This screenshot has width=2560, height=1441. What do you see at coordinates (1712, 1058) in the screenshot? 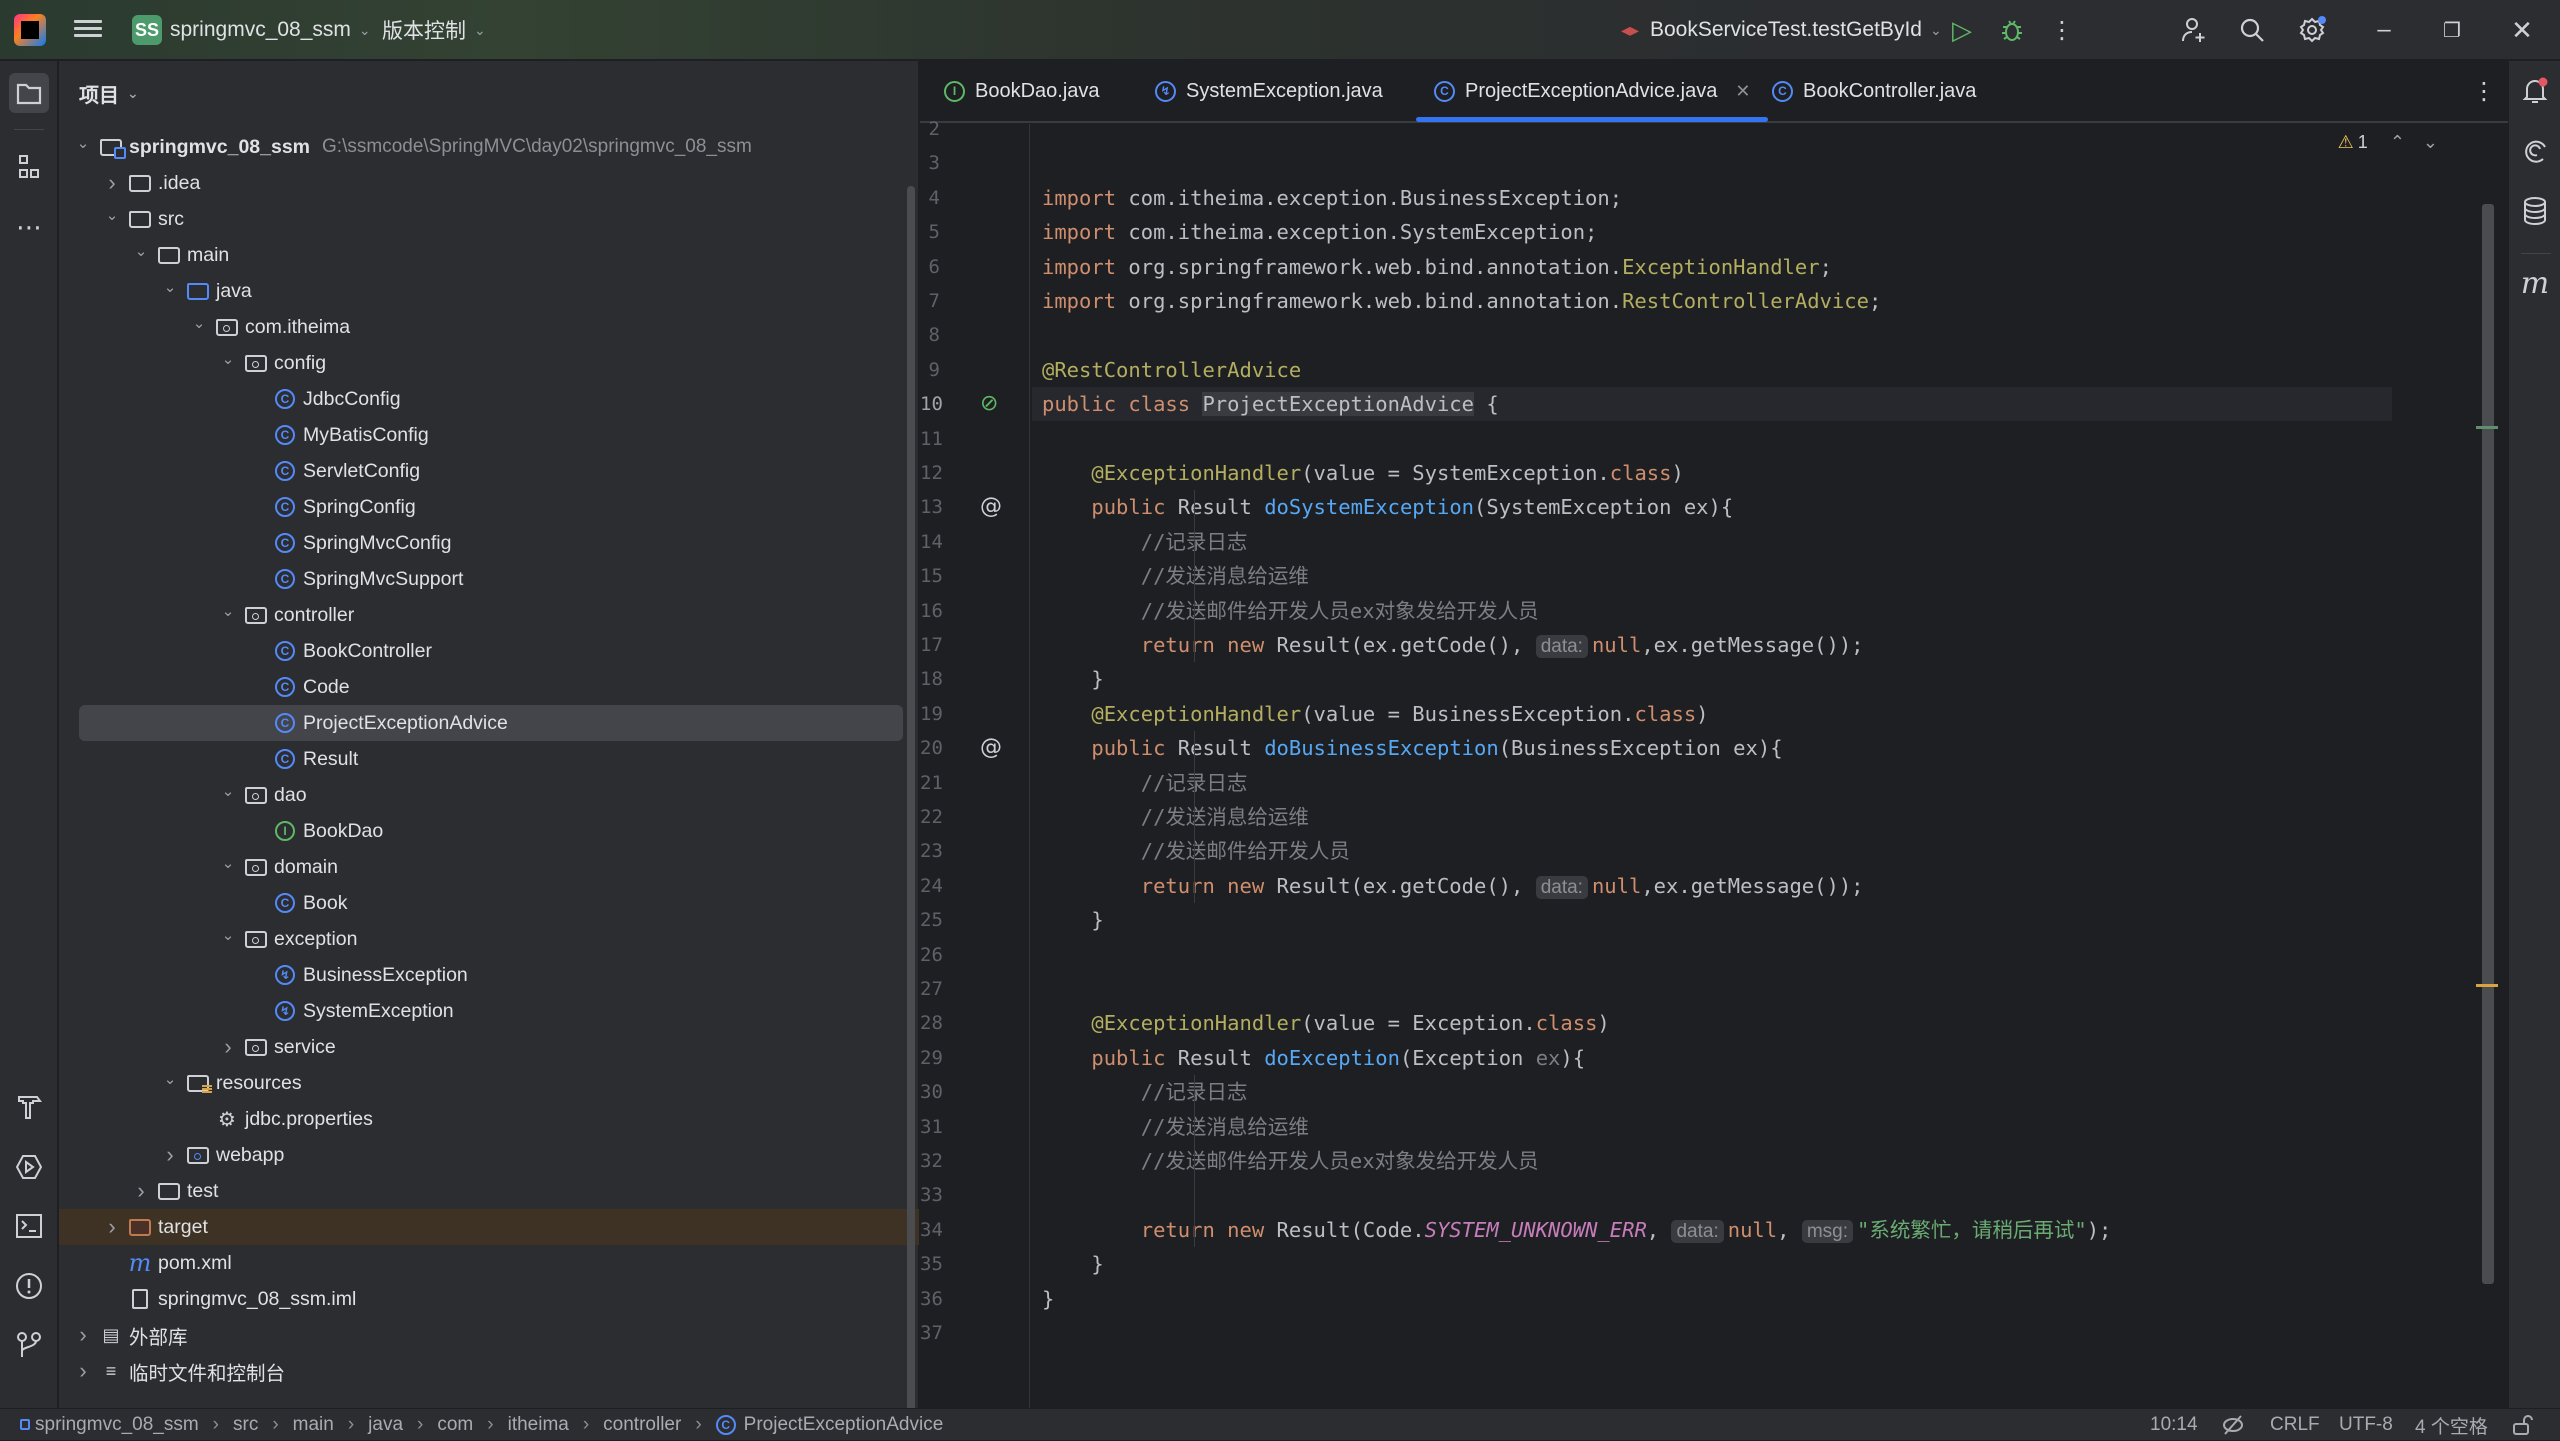
I see `code-line: public Result doException(Exception ex){` at bounding box center [1712, 1058].